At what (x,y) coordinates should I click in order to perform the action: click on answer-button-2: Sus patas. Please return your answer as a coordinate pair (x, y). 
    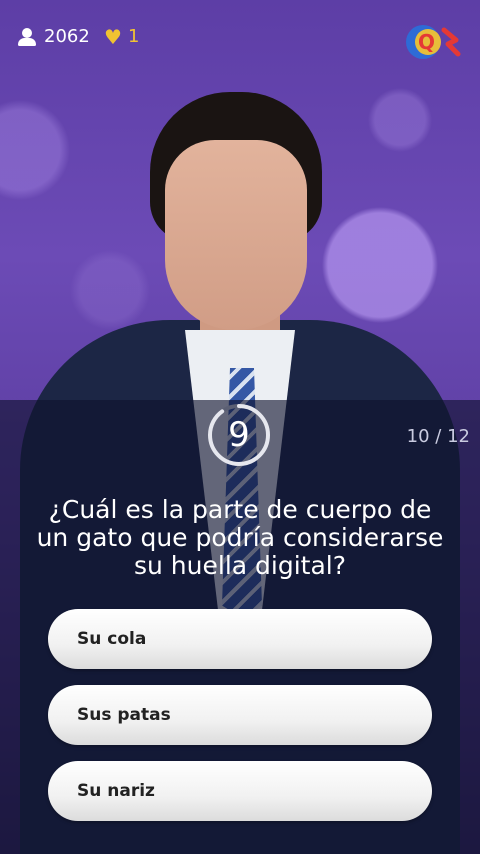
    Looking at the image, I should click on (240, 715).